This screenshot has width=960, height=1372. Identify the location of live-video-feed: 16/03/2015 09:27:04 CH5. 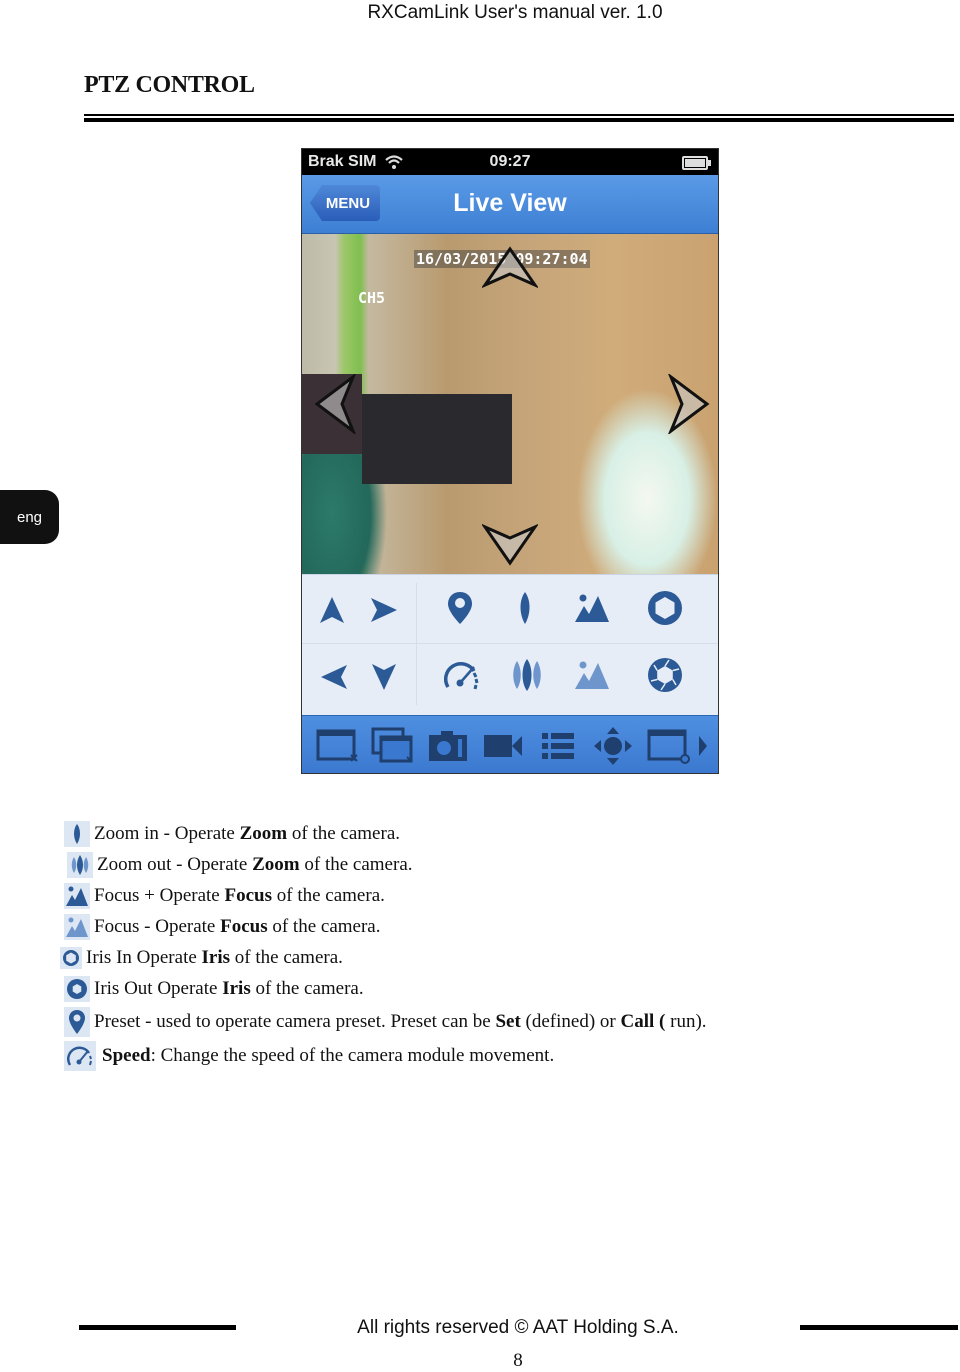
(510, 404).